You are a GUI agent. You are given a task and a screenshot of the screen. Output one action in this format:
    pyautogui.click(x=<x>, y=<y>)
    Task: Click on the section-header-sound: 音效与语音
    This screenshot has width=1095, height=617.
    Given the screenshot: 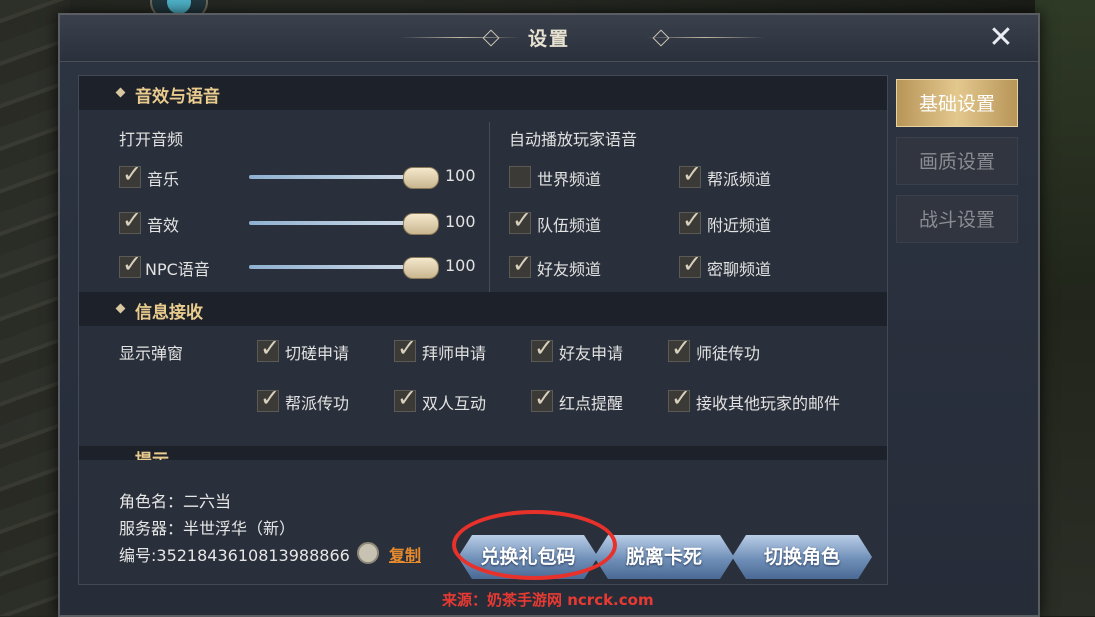 What is the action you would take?
    pyautogui.click(x=483, y=93)
    